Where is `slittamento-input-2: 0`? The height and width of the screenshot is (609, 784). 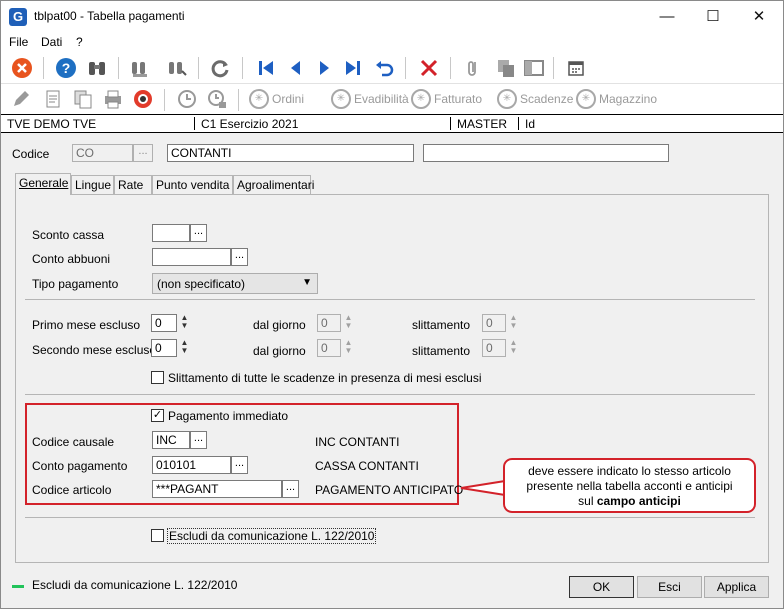 slittamento-input-2: 0 is located at coordinates (494, 348).